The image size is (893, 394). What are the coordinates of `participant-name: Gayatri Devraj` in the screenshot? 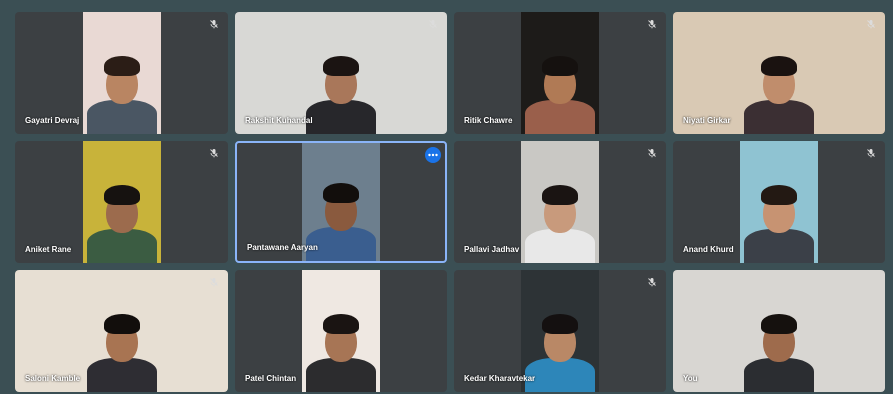 It's located at (52, 120).